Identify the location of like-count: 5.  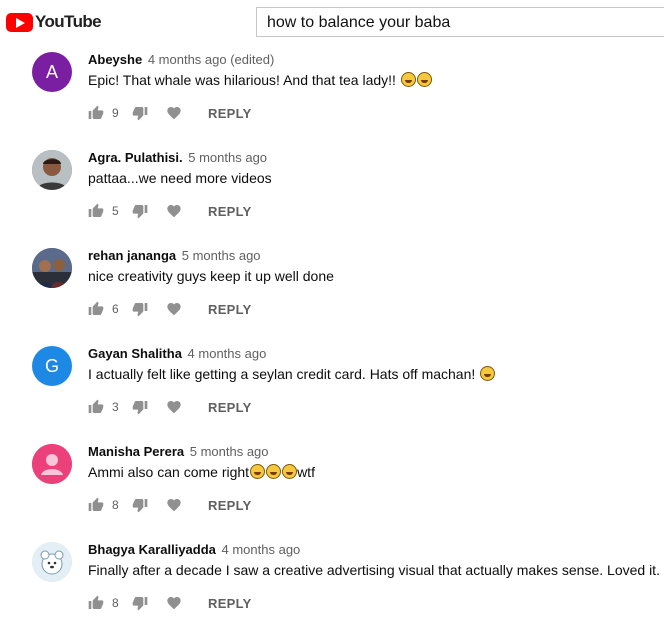
(115, 211).